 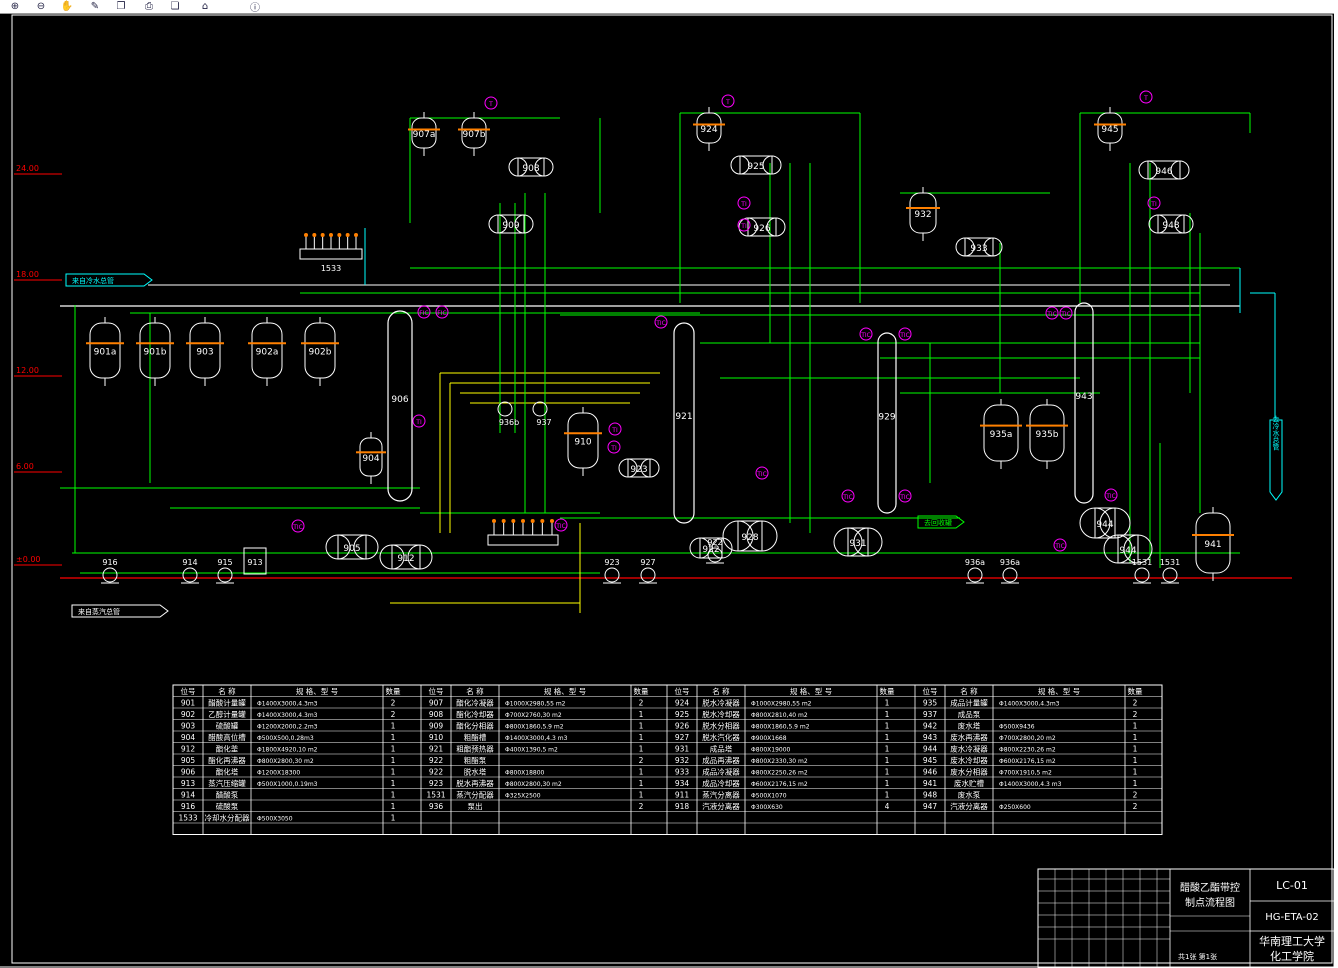 I want to click on column: 929, so click(x=887, y=423).